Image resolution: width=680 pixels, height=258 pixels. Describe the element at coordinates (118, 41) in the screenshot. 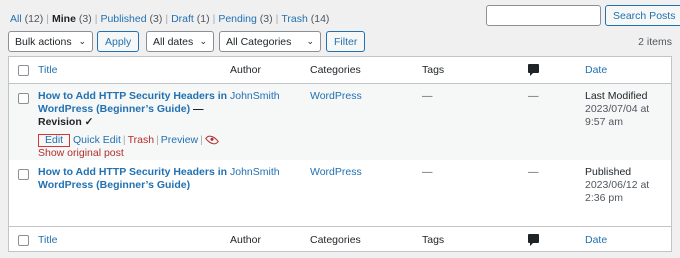

I see `apply-button: Apply` at that location.